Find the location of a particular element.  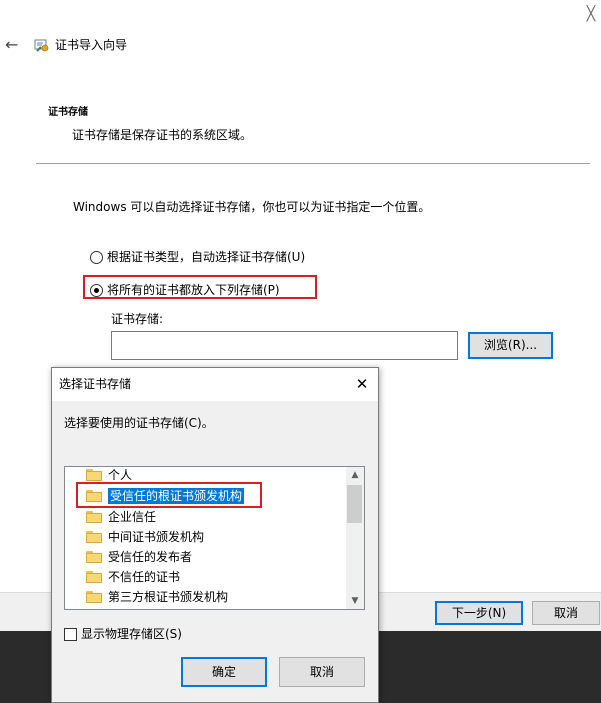

dialog-title: 选择证书存储 is located at coordinates (95, 384).